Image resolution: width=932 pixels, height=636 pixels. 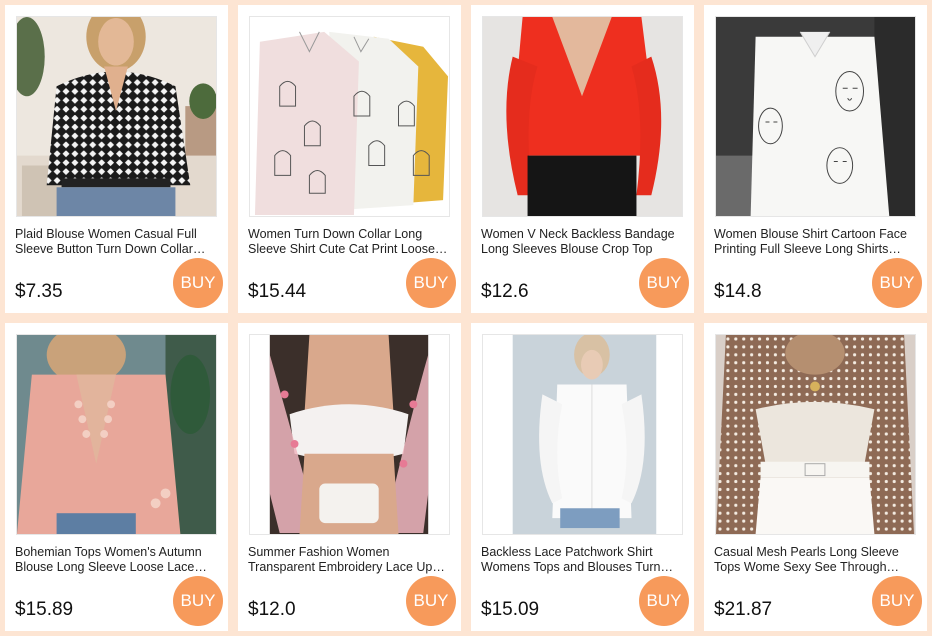 What do you see at coordinates (272, 609) in the screenshot?
I see `product-price: $12.0` at bounding box center [272, 609].